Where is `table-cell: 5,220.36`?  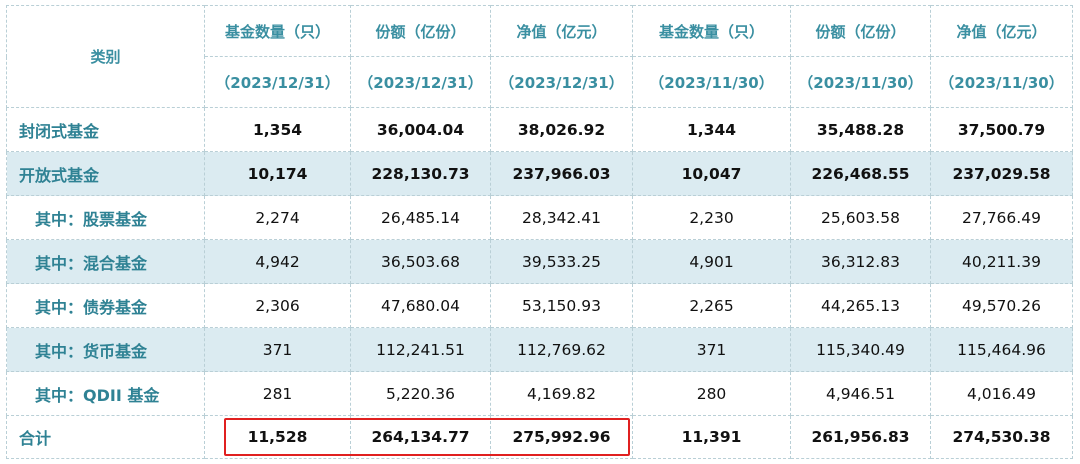 table-cell: 5,220.36 is located at coordinates (420, 393).